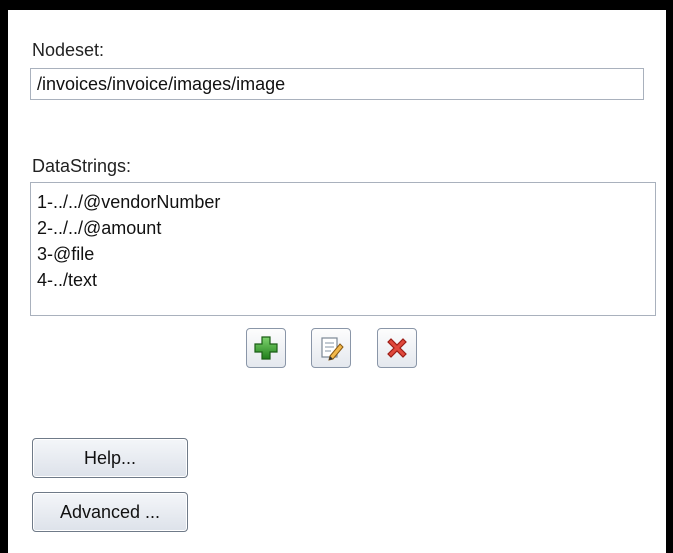 The image size is (673, 553). I want to click on list-item: 2-../../@amount, so click(346, 228).